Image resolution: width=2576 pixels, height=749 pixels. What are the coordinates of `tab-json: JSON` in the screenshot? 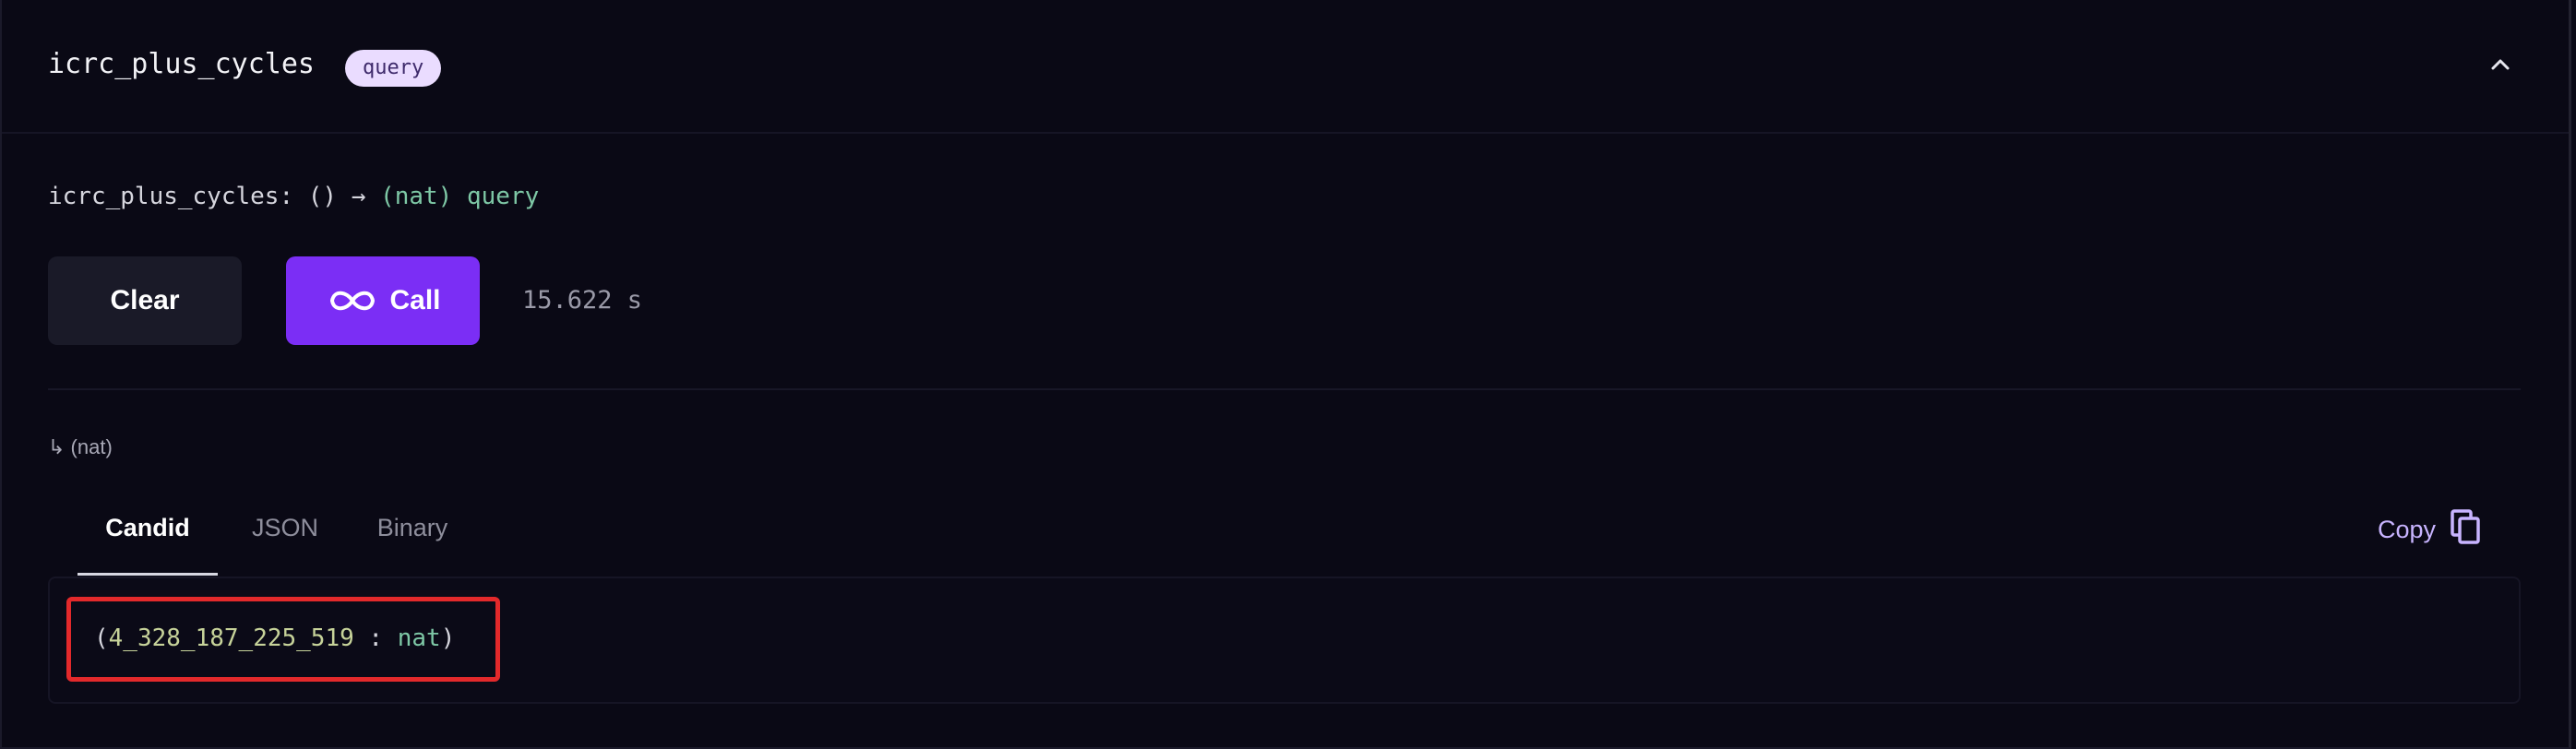 It's located at (285, 537).